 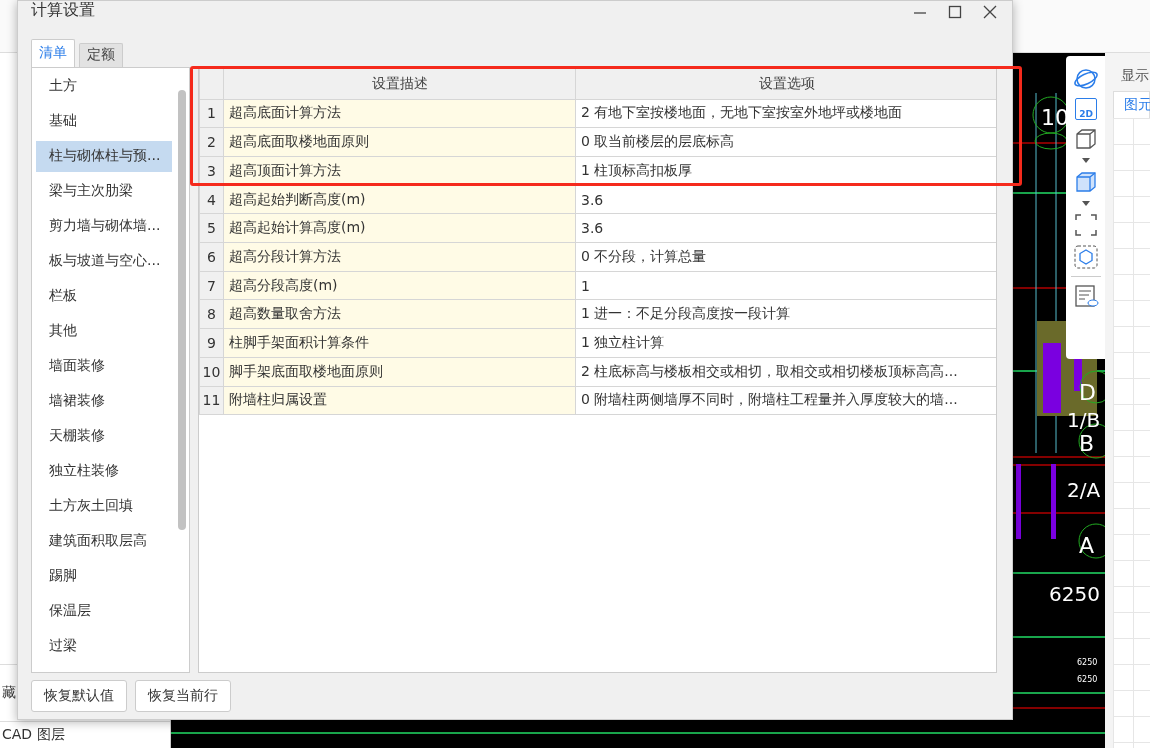 I want to click on table-cell: 1 进一：不足分段高度按一段计算, so click(x=785, y=314).